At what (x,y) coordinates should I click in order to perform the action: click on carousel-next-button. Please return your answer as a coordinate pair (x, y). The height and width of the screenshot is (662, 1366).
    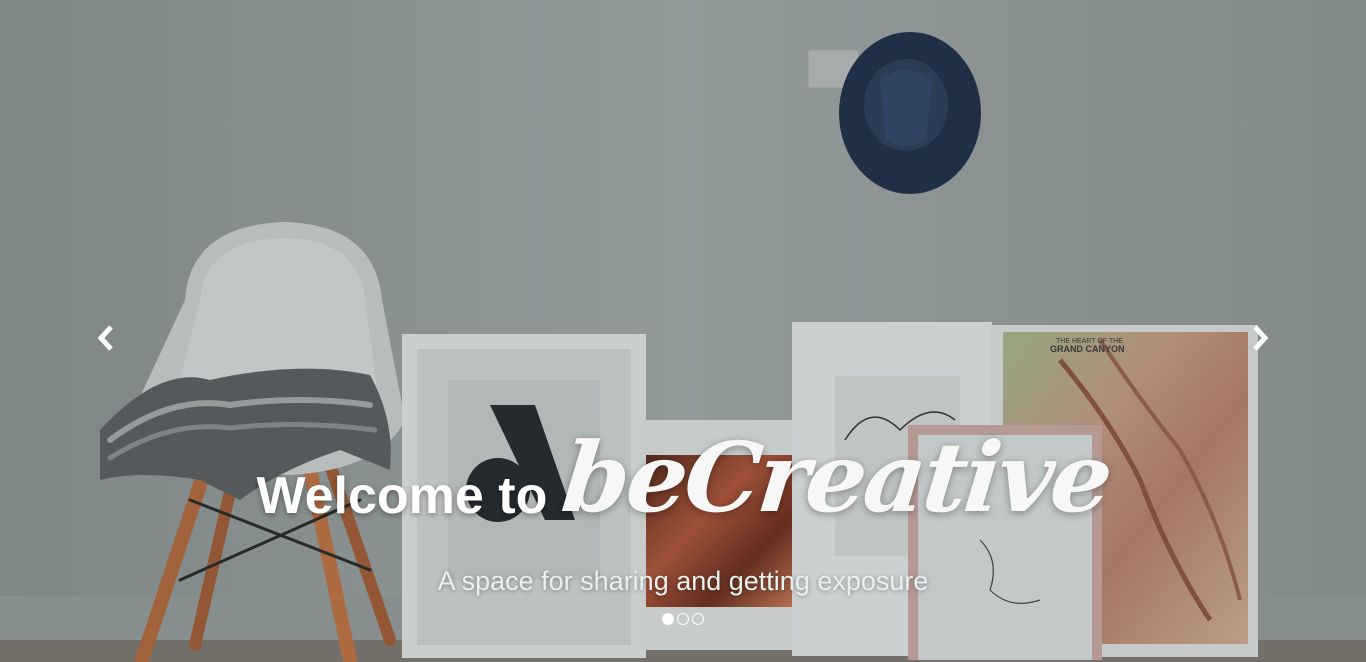
    Looking at the image, I should click on (1260, 338).